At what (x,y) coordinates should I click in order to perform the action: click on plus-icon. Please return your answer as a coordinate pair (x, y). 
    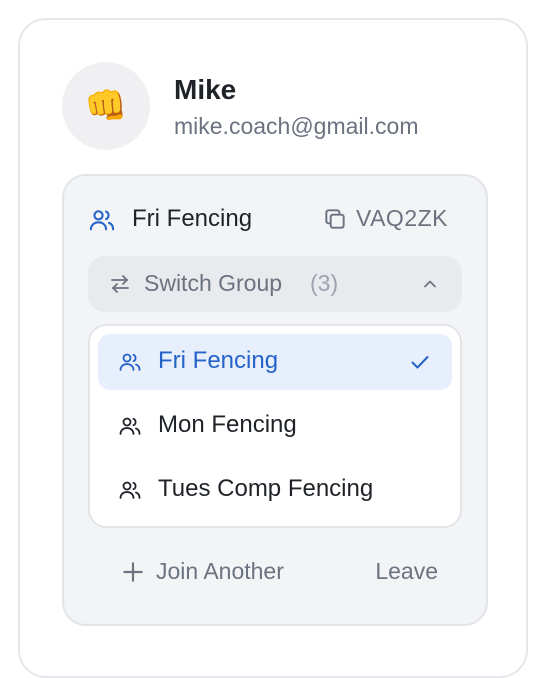
    Looking at the image, I should click on (133, 571).